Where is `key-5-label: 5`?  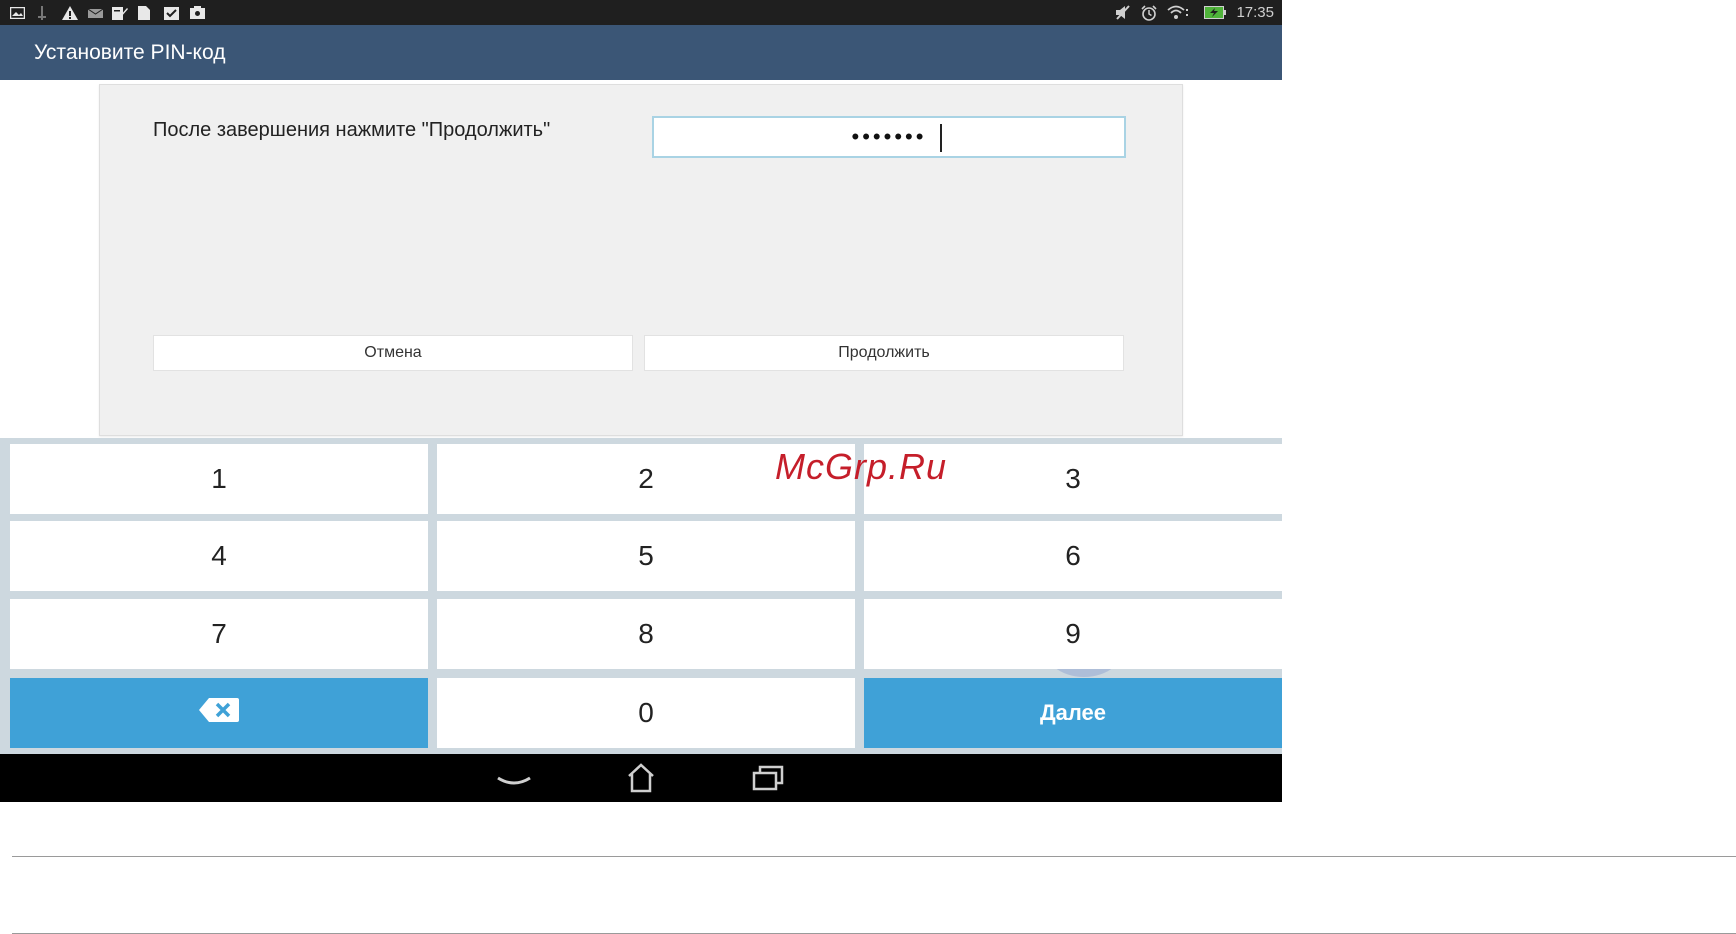 key-5-label: 5 is located at coordinates (646, 555).